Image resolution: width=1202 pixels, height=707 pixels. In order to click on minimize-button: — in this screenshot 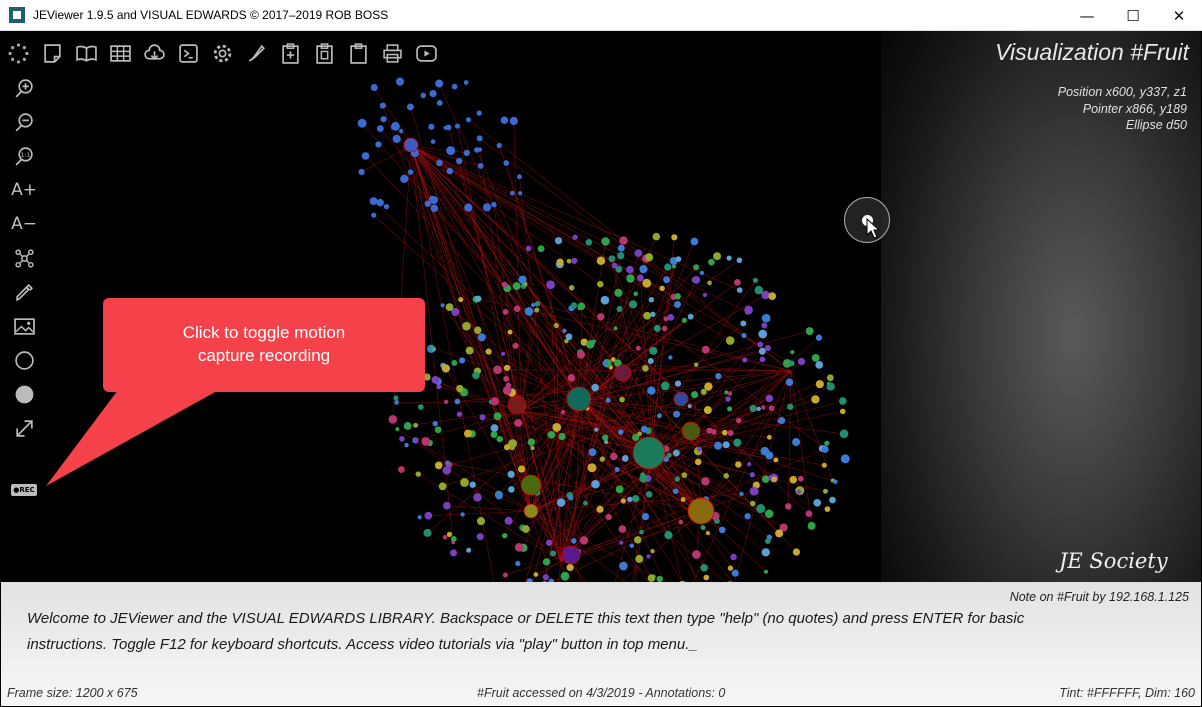, I will do `click(1087, 15)`.